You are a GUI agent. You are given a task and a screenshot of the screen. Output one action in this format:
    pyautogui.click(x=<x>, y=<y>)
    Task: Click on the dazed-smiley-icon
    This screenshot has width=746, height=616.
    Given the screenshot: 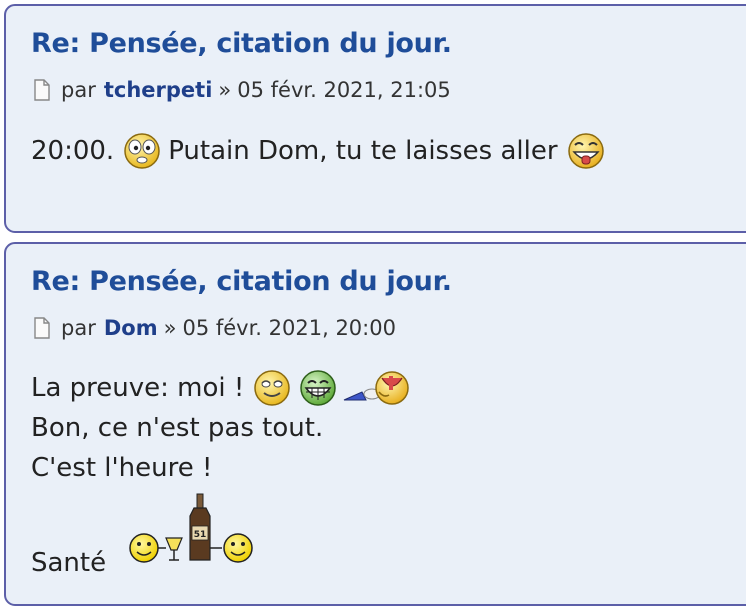 What is the action you would take?
    pyautogui.click(x=142, y=151)
    